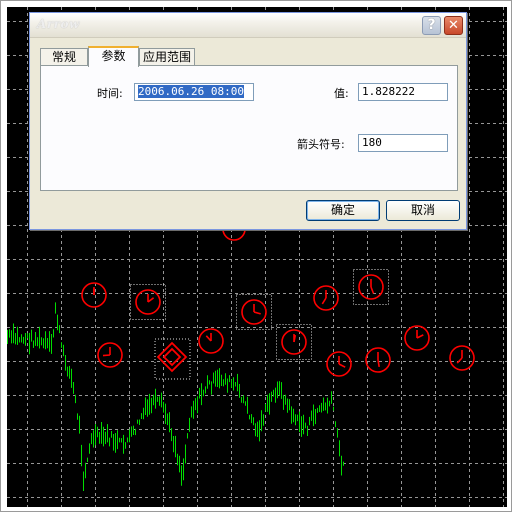 The width and height of the screenshot is (514, 514). I want to click on dialog-titlebar: Arrow ? ✕, so click(248, 25).